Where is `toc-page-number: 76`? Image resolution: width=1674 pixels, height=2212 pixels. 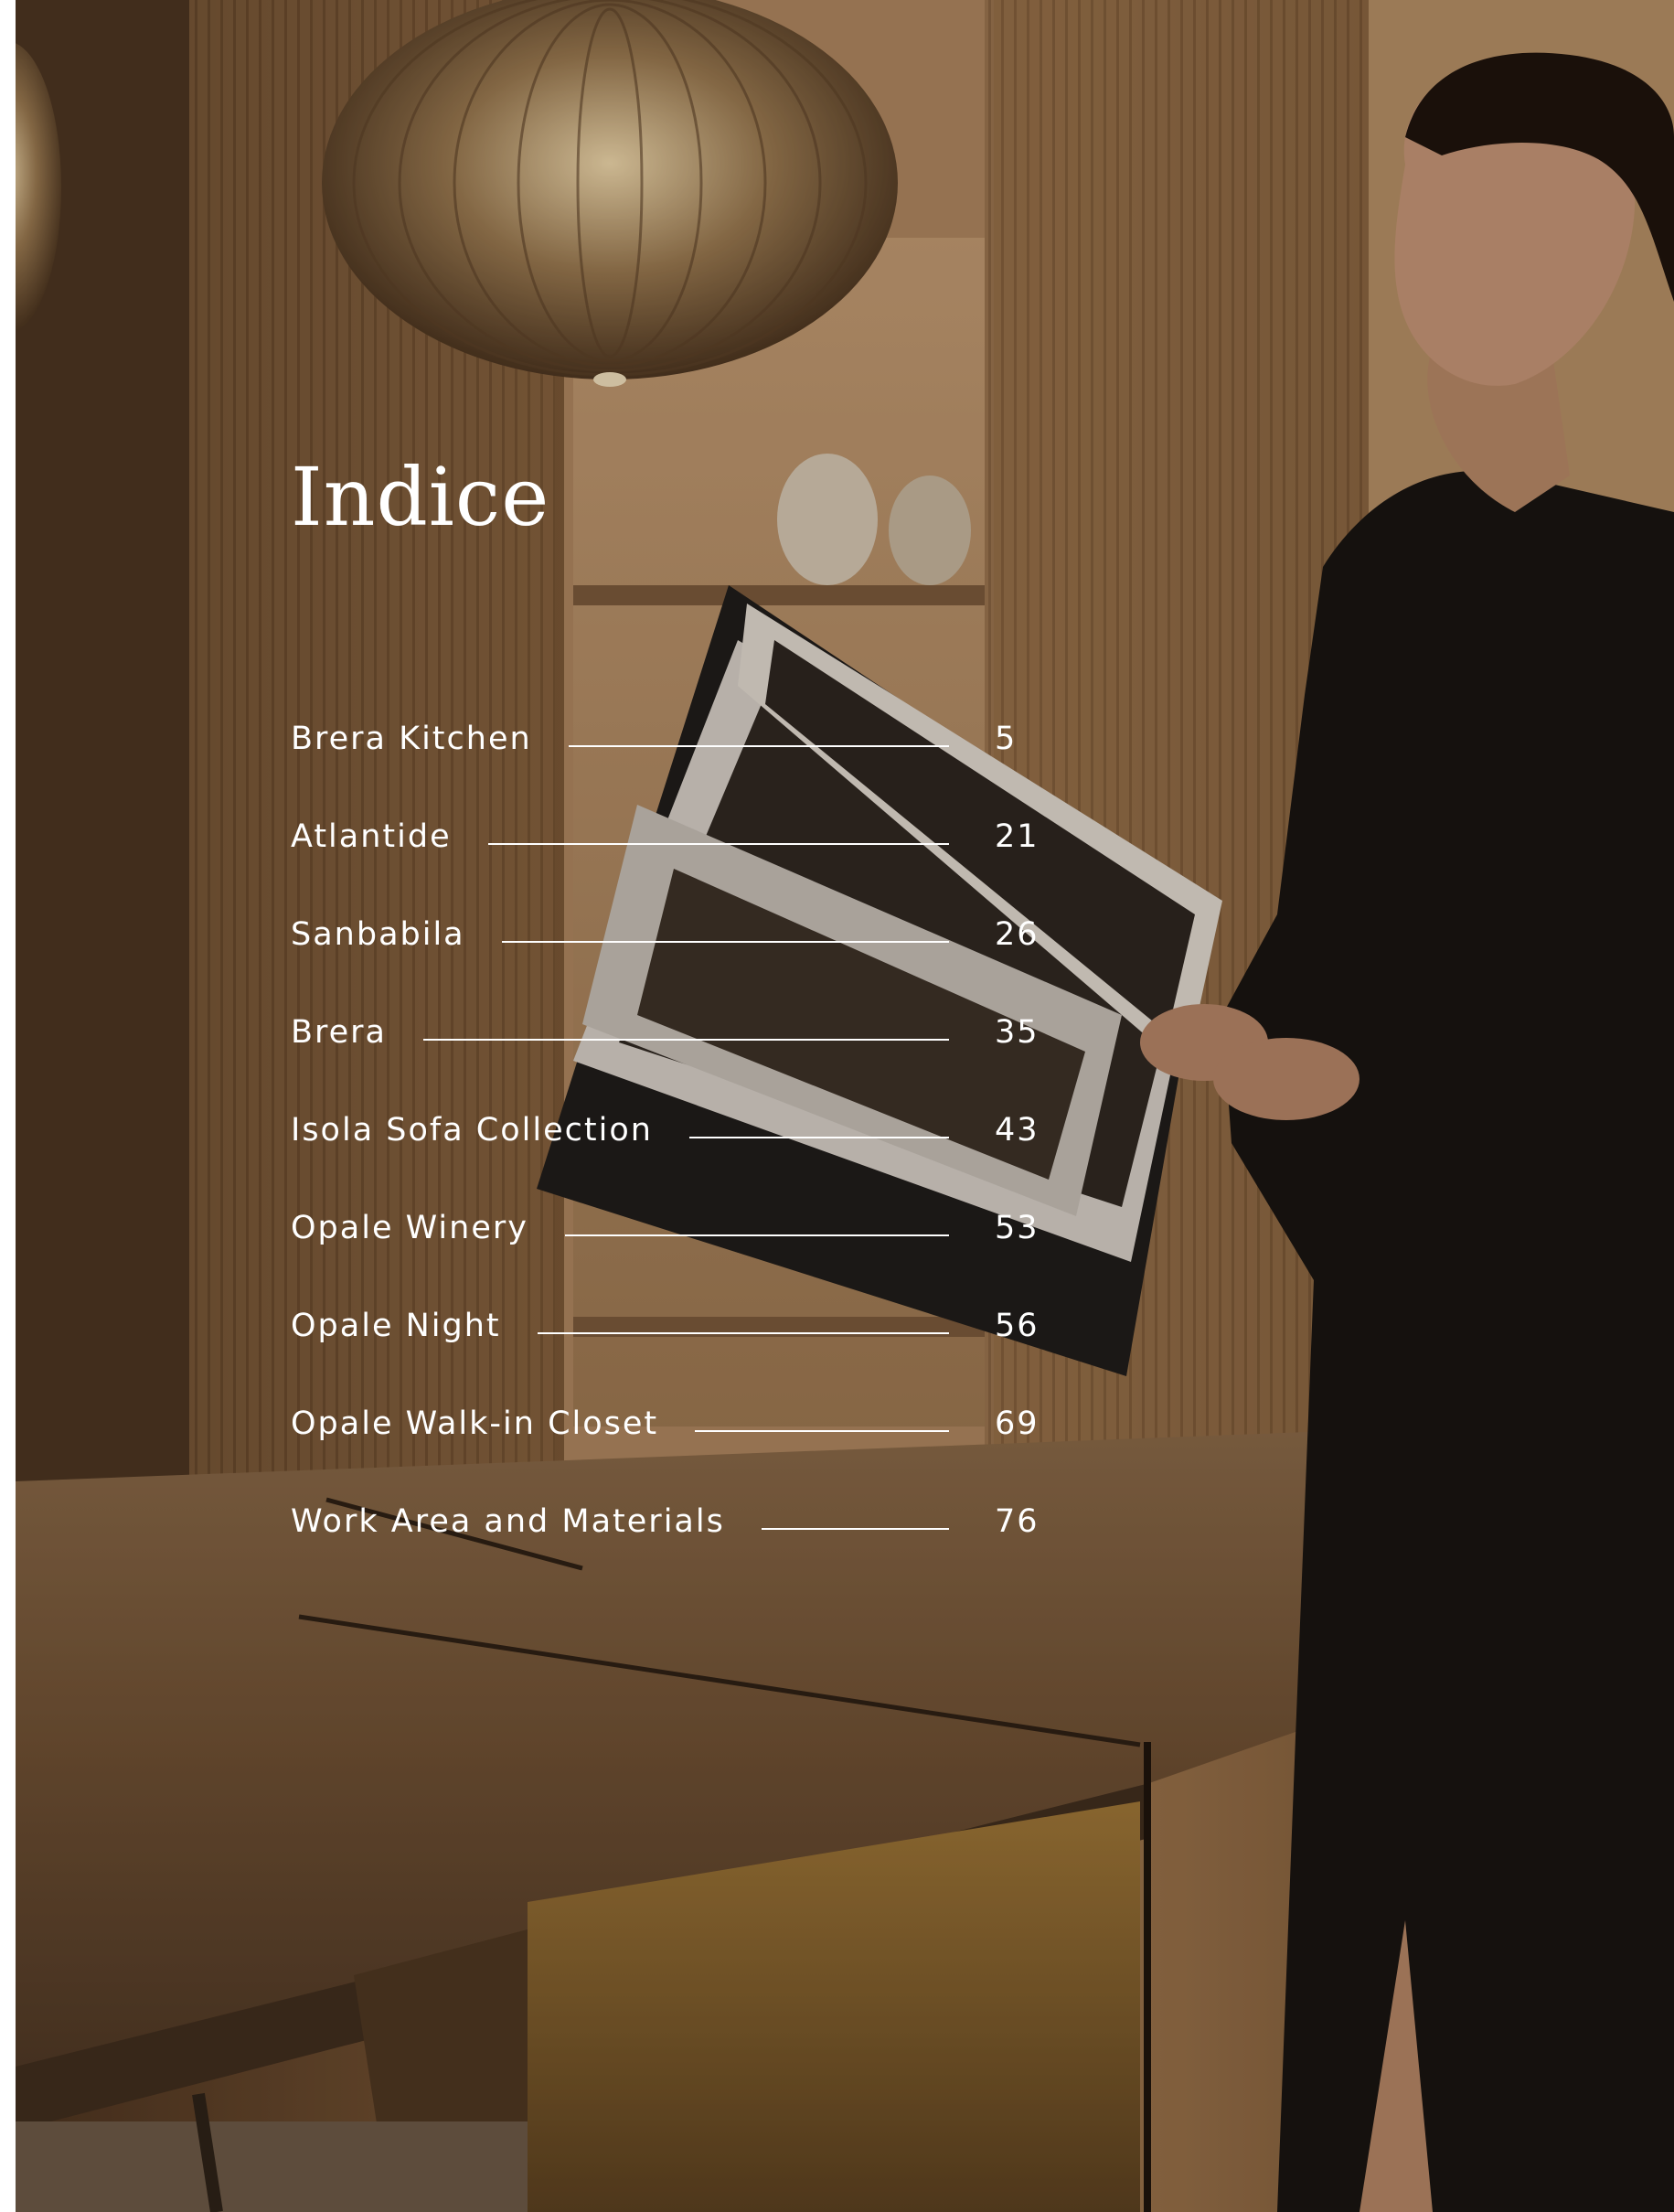 toc-page-number: 76 is located at coordinates (1017, 1521).